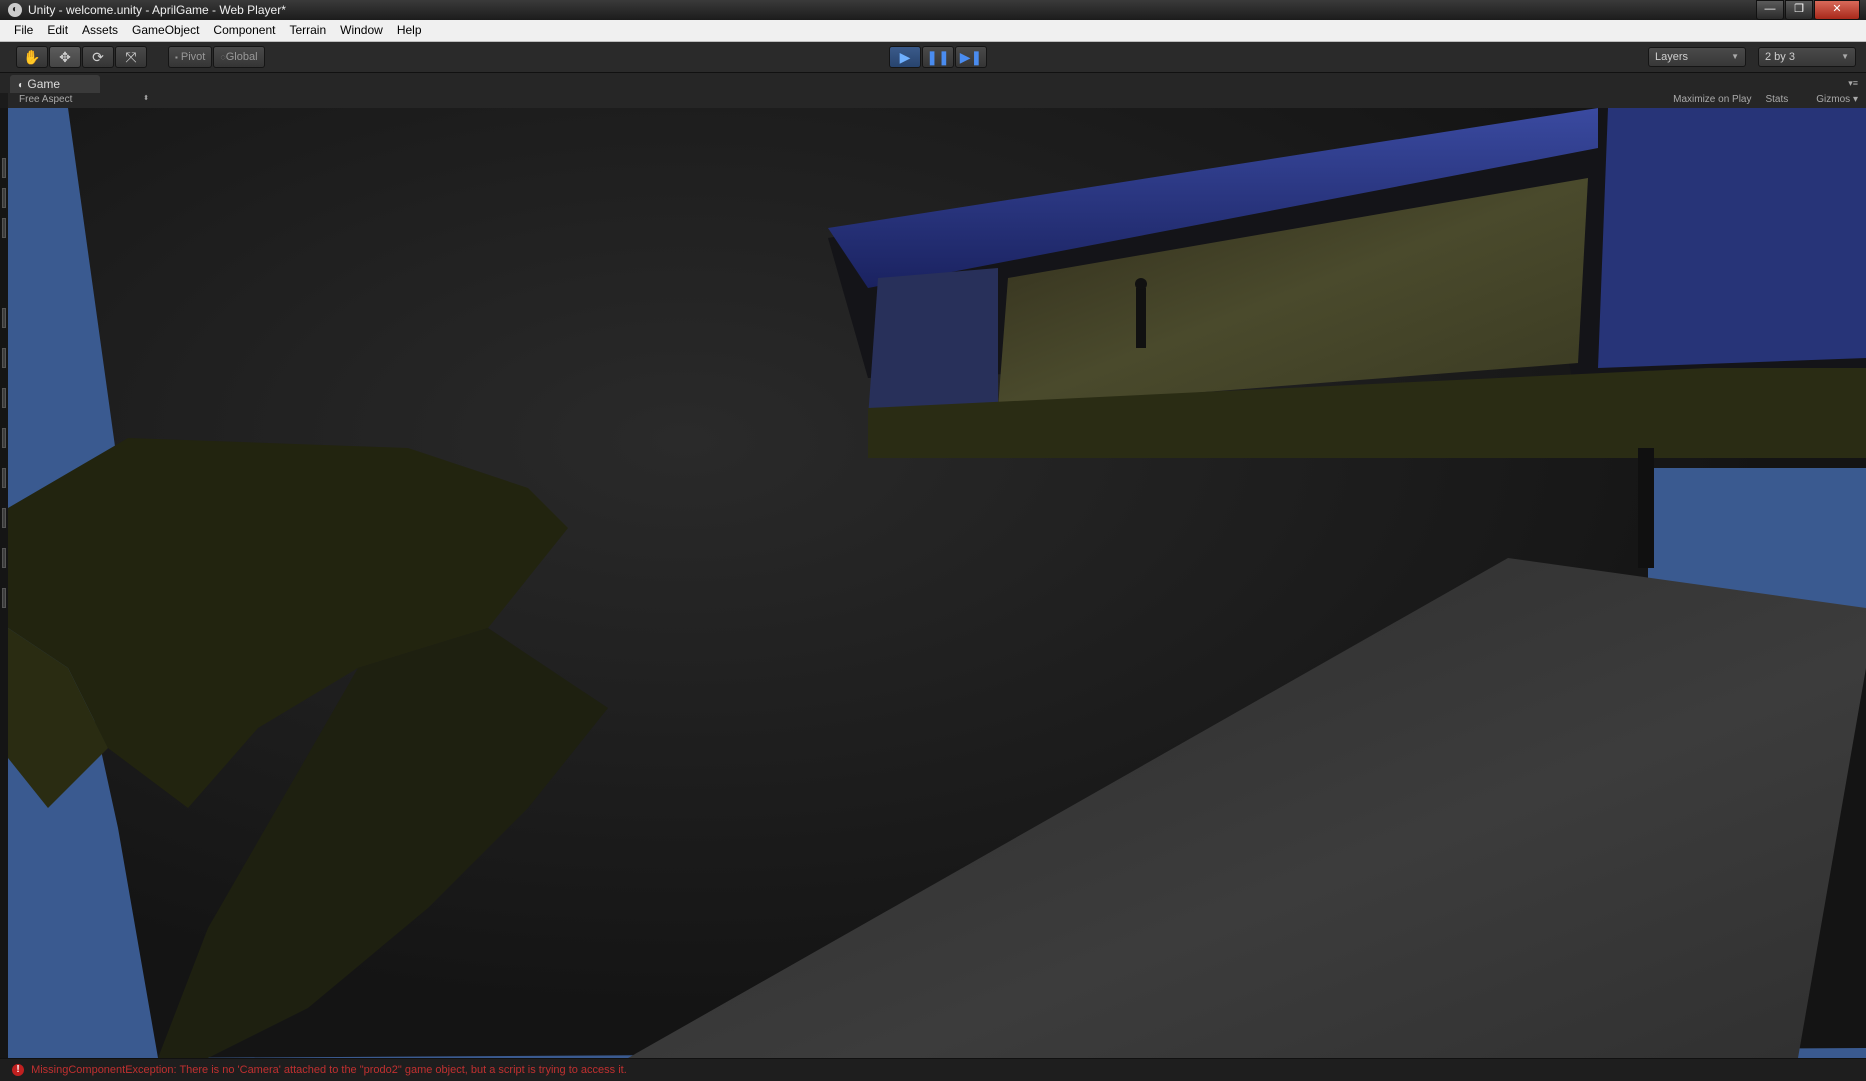  I want to click on hand-tool-button: ✋, so click(32, 57).